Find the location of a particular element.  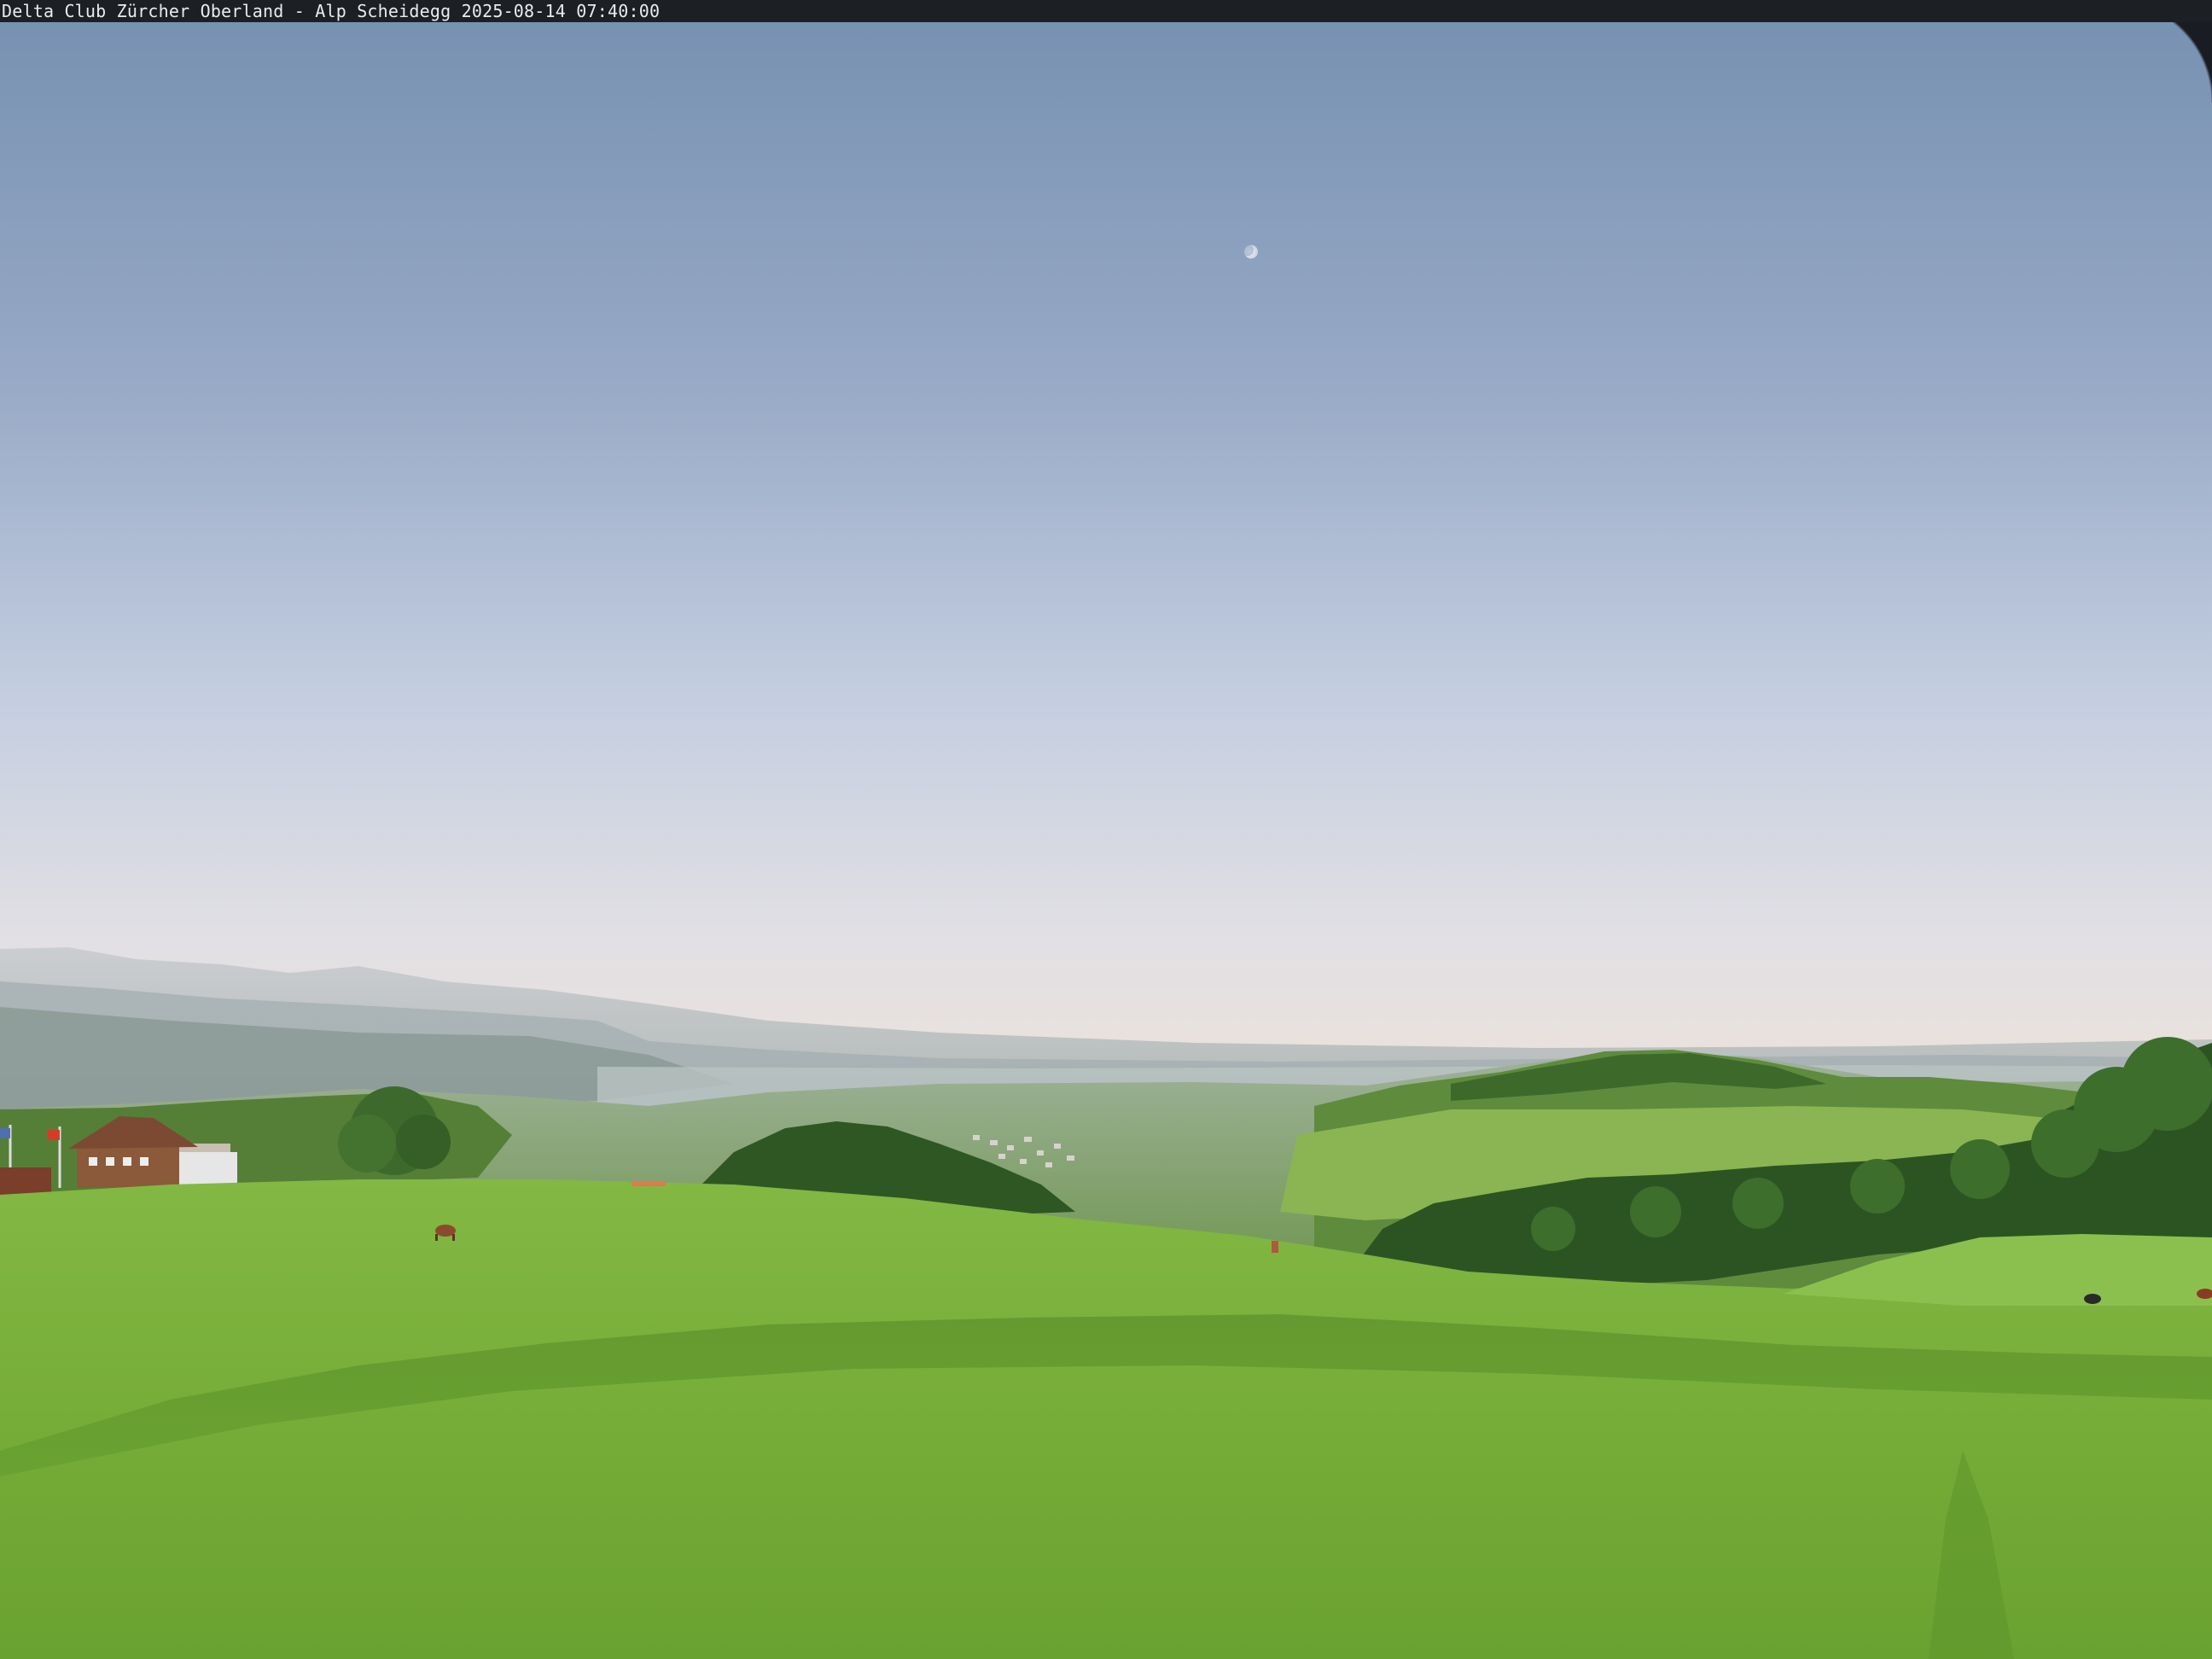

cow is located at coordinates (2092, 1299).